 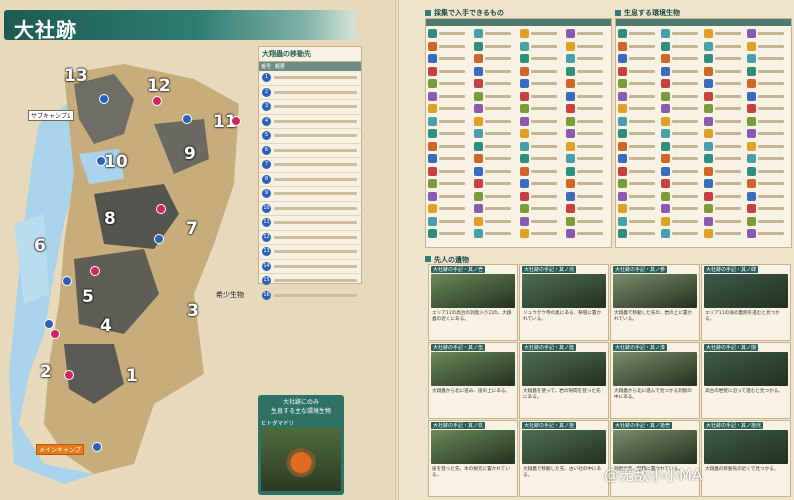 I want to click on zone-6: 6, so click(x=40, y=246).